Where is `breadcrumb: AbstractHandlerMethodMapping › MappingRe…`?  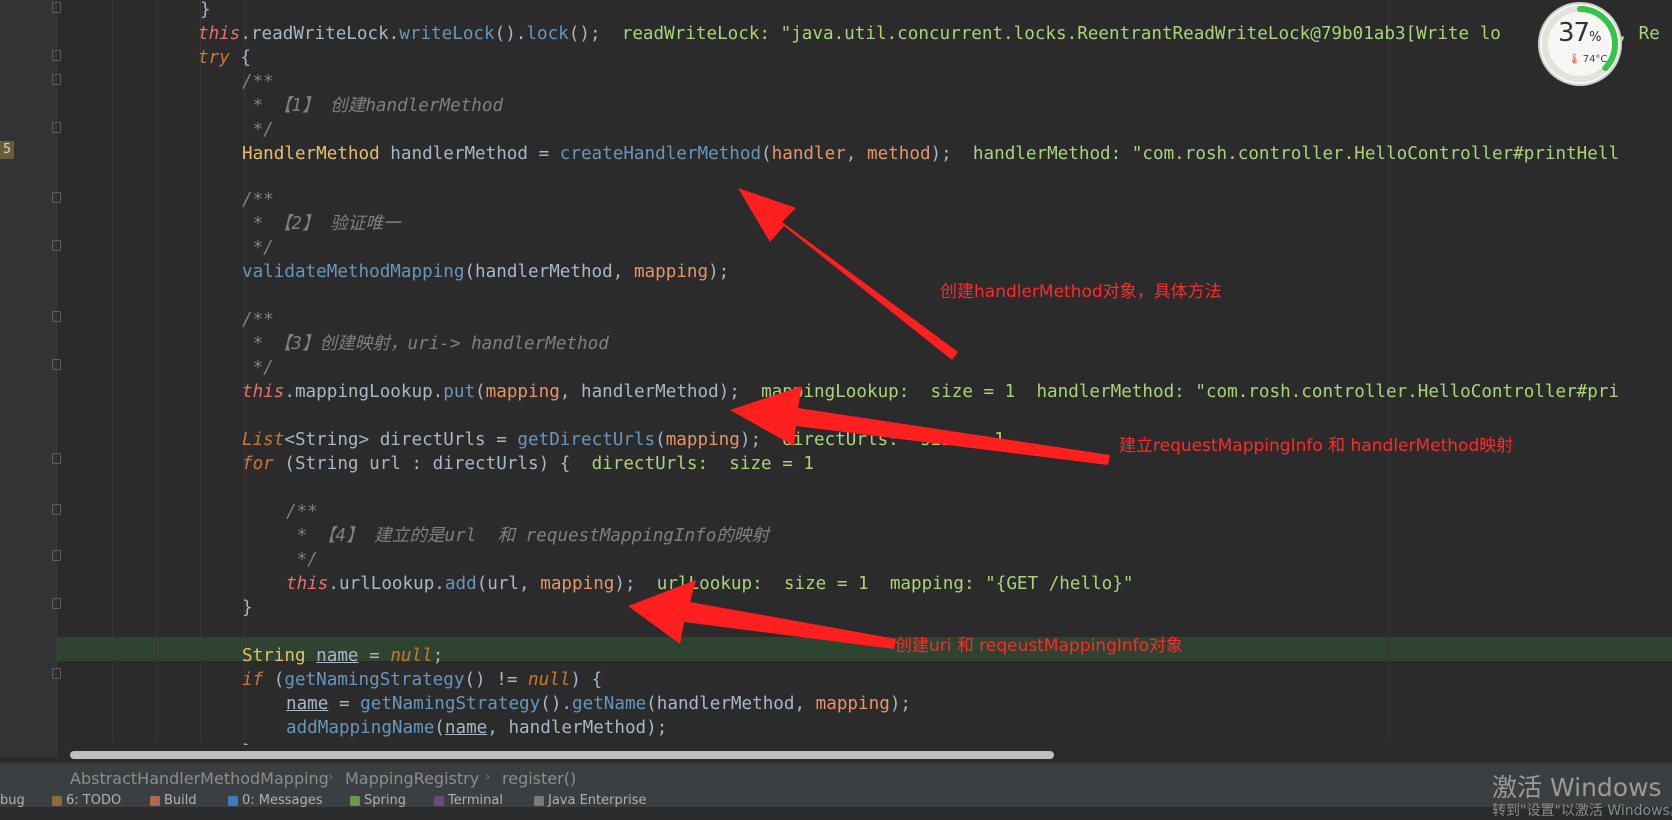
breadcrumb: AbstractHandlerMethodMapping › MappingRe… is located at coordinates (836, 777).